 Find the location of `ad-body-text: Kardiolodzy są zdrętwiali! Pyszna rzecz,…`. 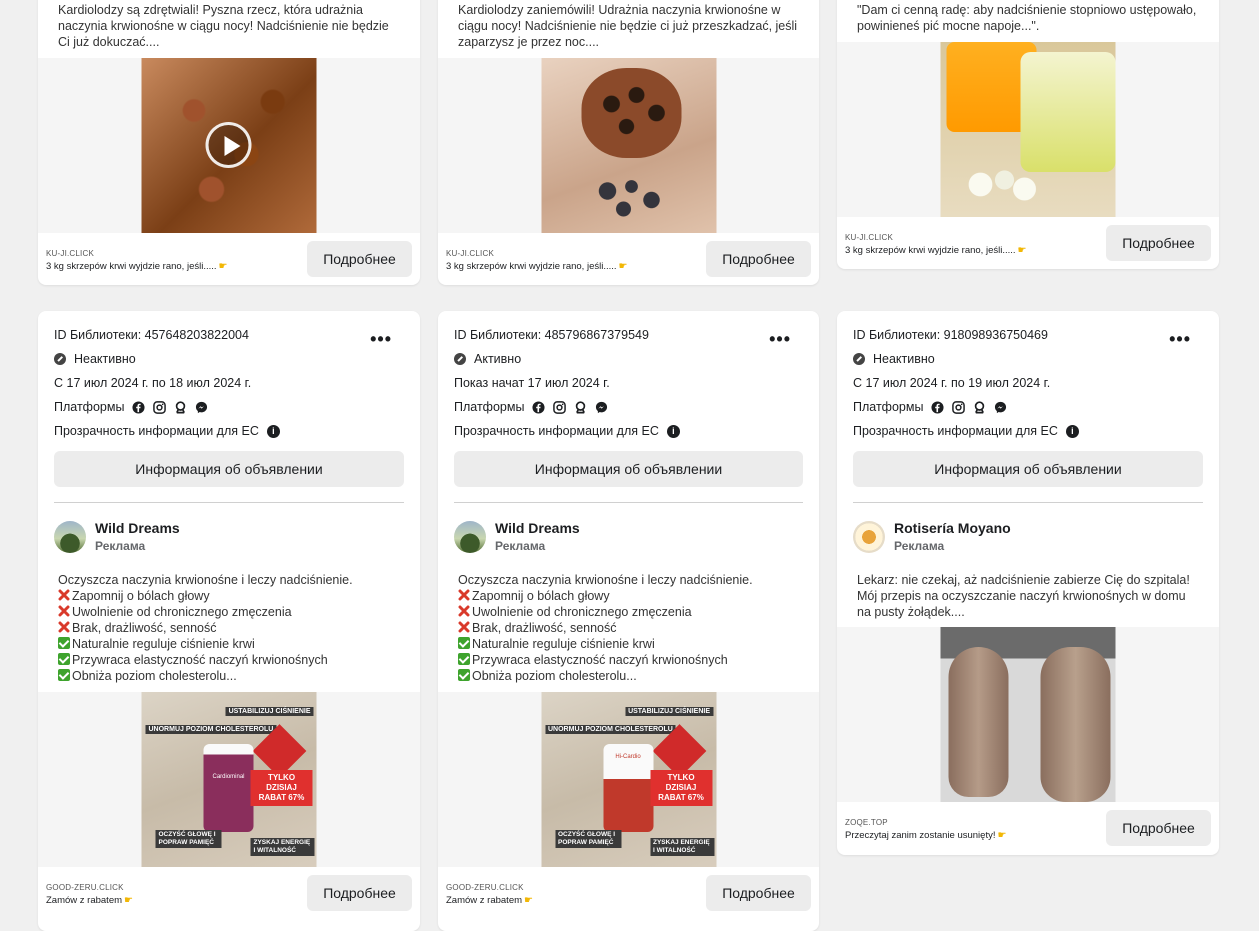

ad-body-text: Kardiolodzy są zdrętwiali! Pyszna rzecz,… is located at coordinates (223, 26).